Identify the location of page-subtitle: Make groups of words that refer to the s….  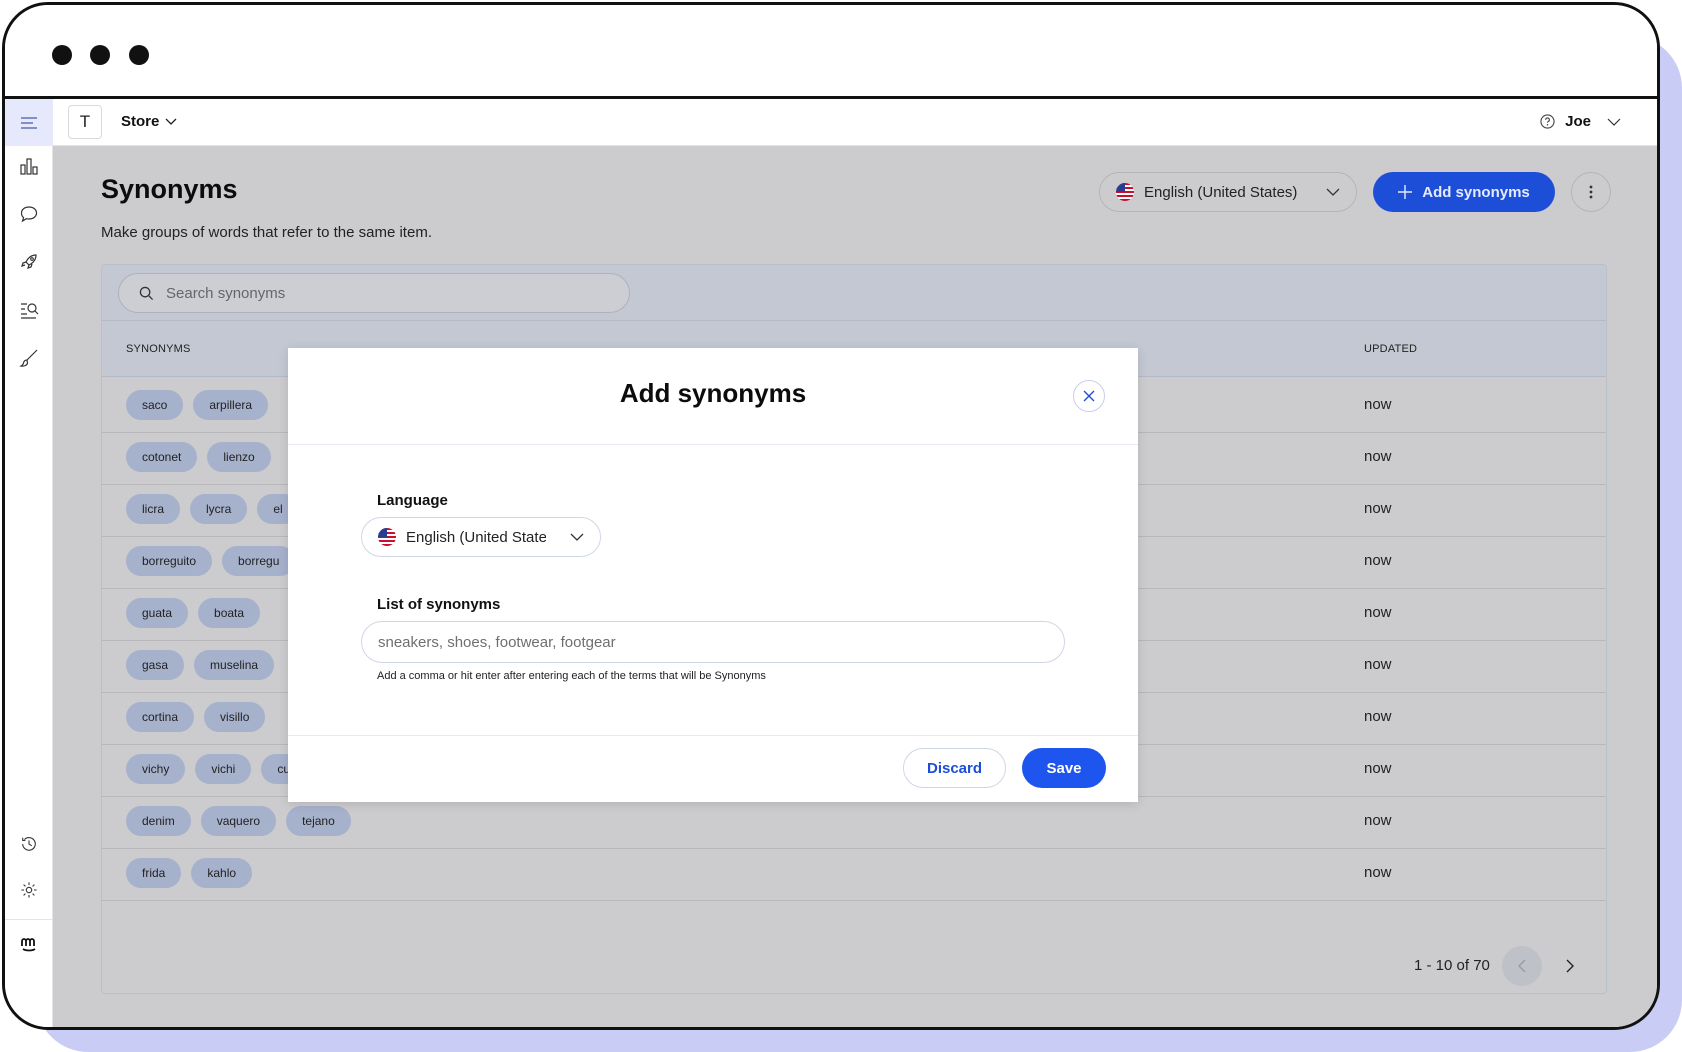
(266, 232).